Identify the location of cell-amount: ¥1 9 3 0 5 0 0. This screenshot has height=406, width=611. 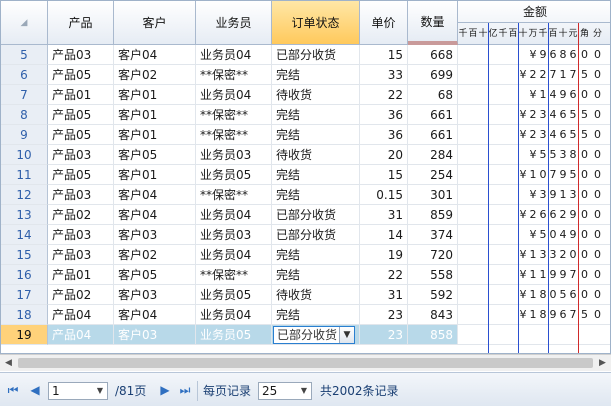
(534, 335).